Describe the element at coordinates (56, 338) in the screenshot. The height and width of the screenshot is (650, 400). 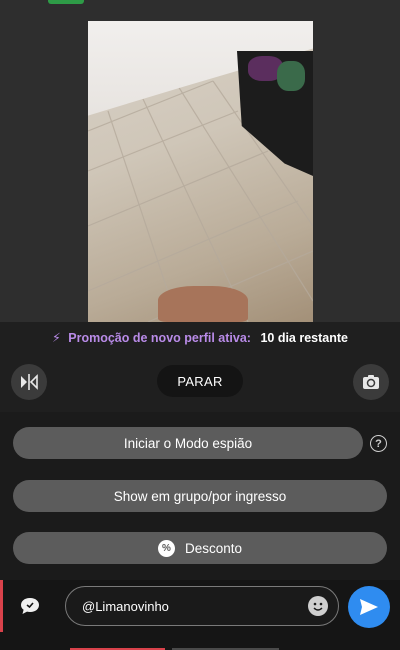
I see `lightning-icon: ⚡` at that location.